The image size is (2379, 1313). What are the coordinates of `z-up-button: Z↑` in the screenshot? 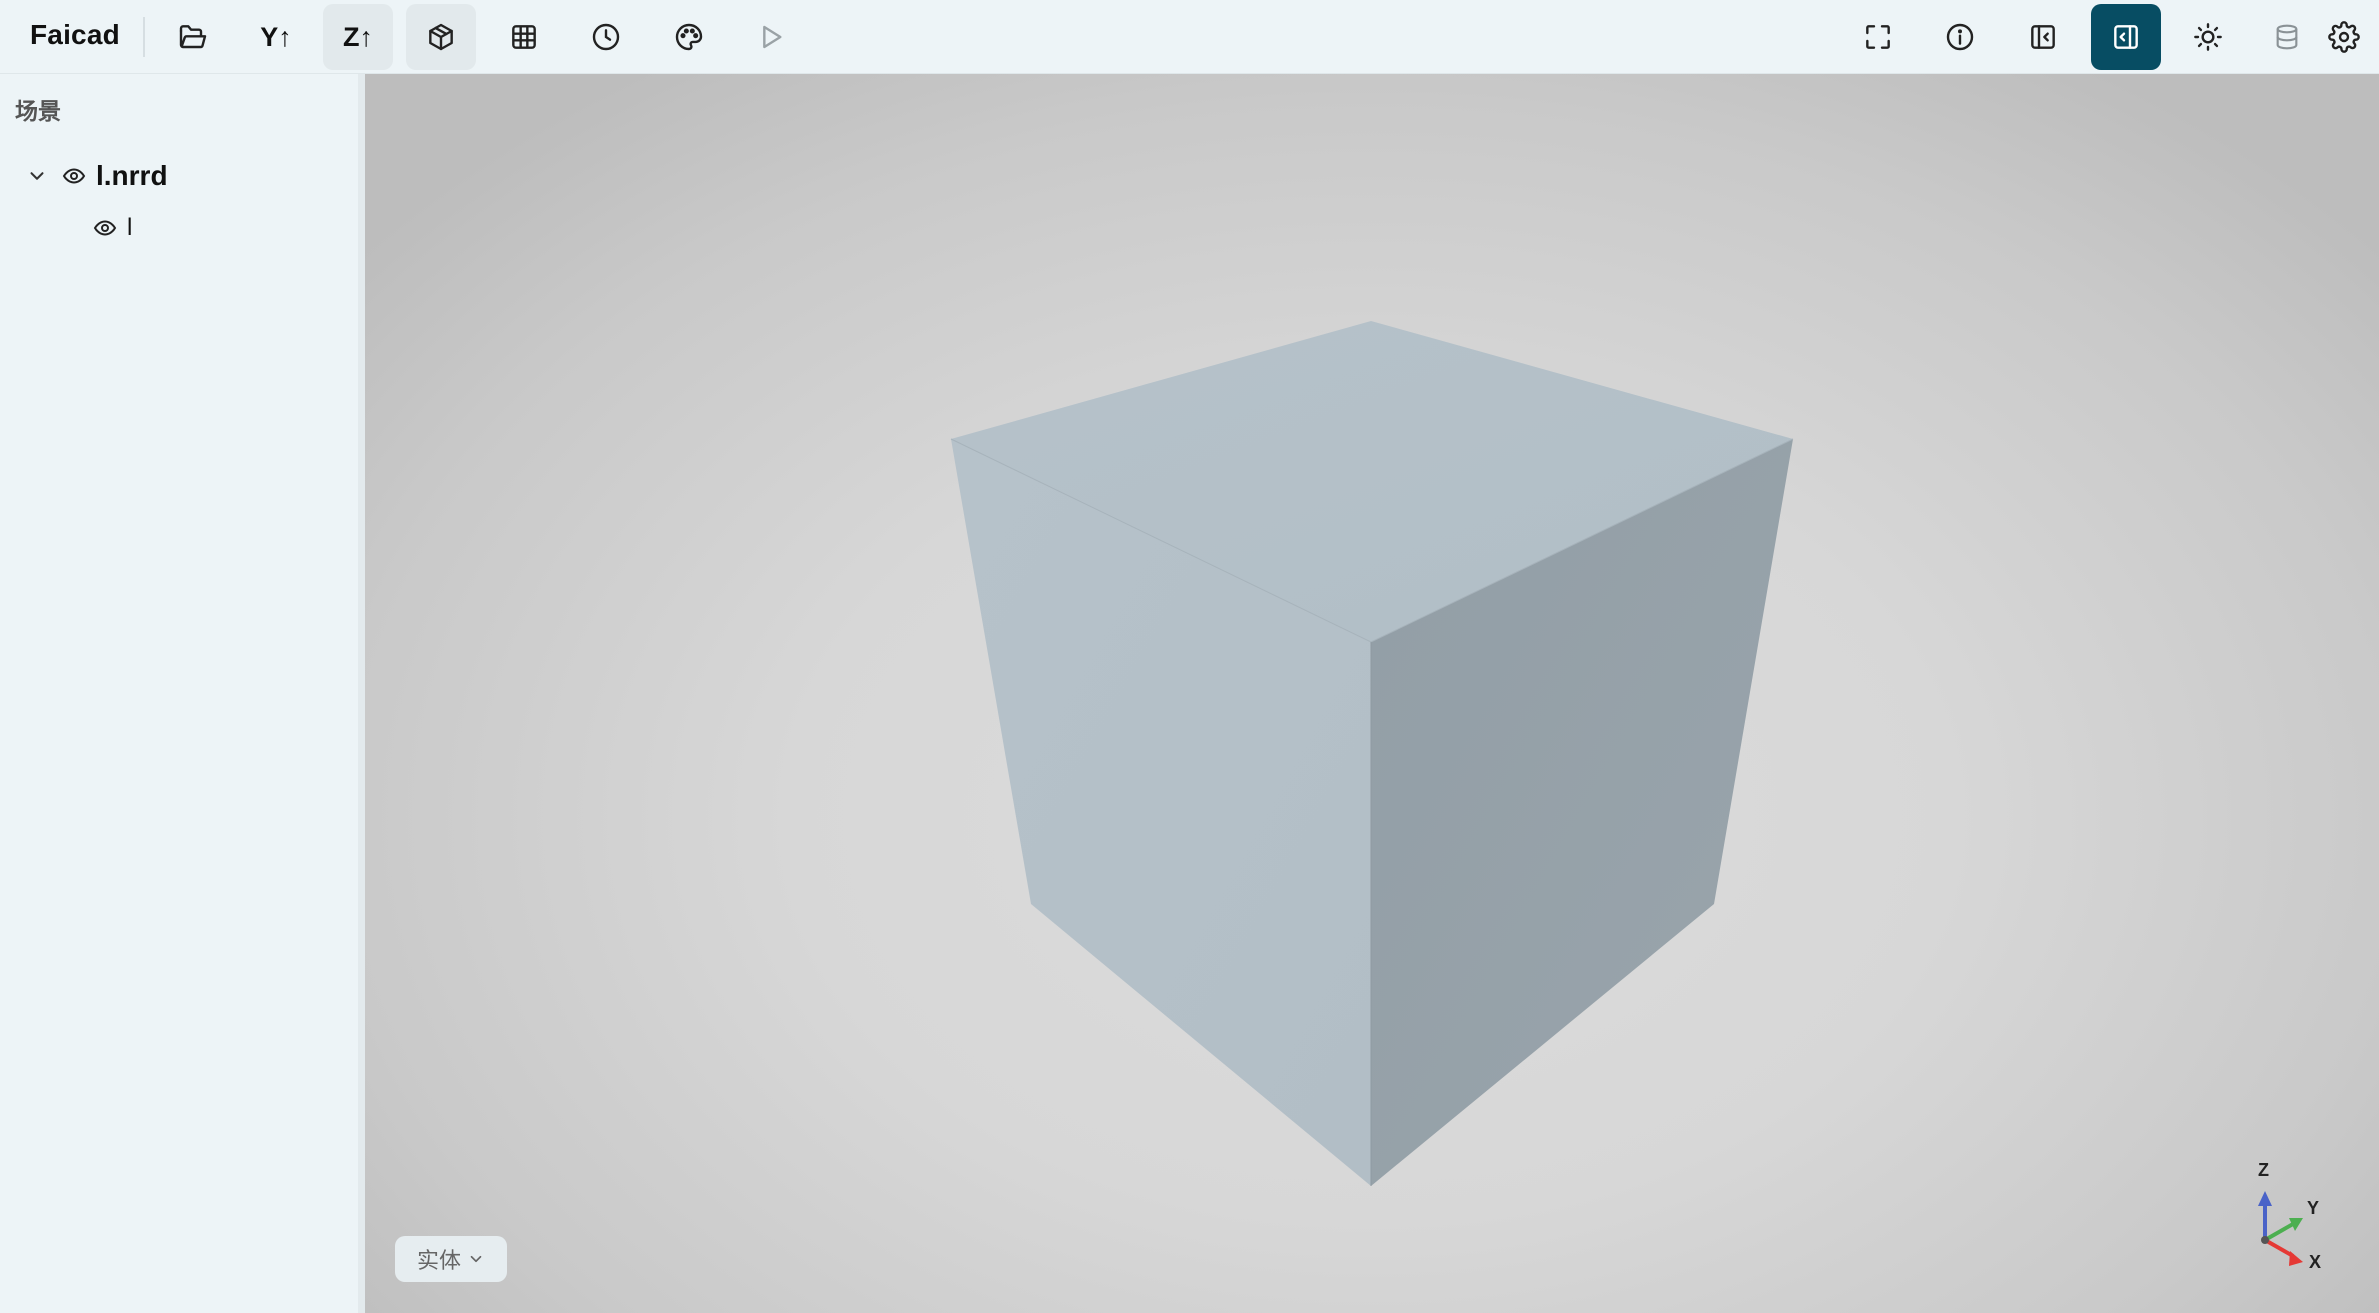 It's located at (358, 37).